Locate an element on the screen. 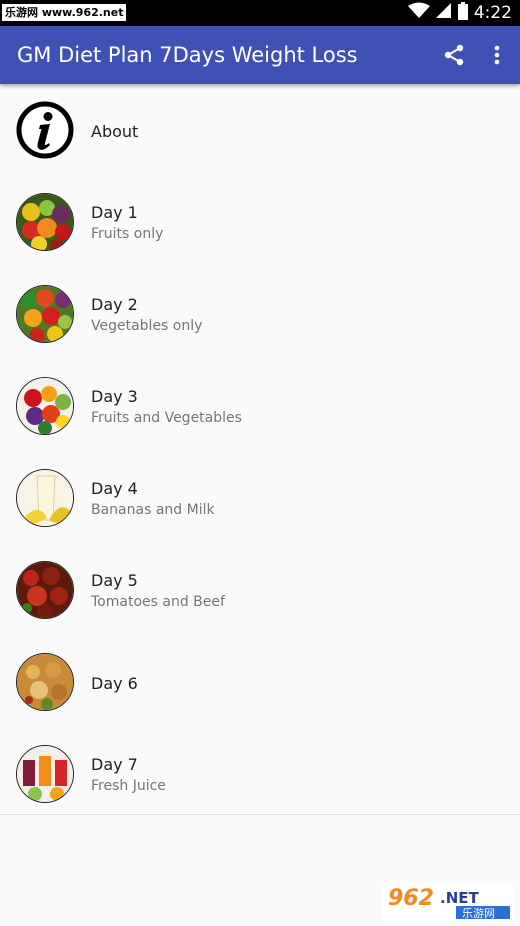 Image resolution: width=520 pixels, height=926 pixels. share-button is located at coordinates (454, 55).